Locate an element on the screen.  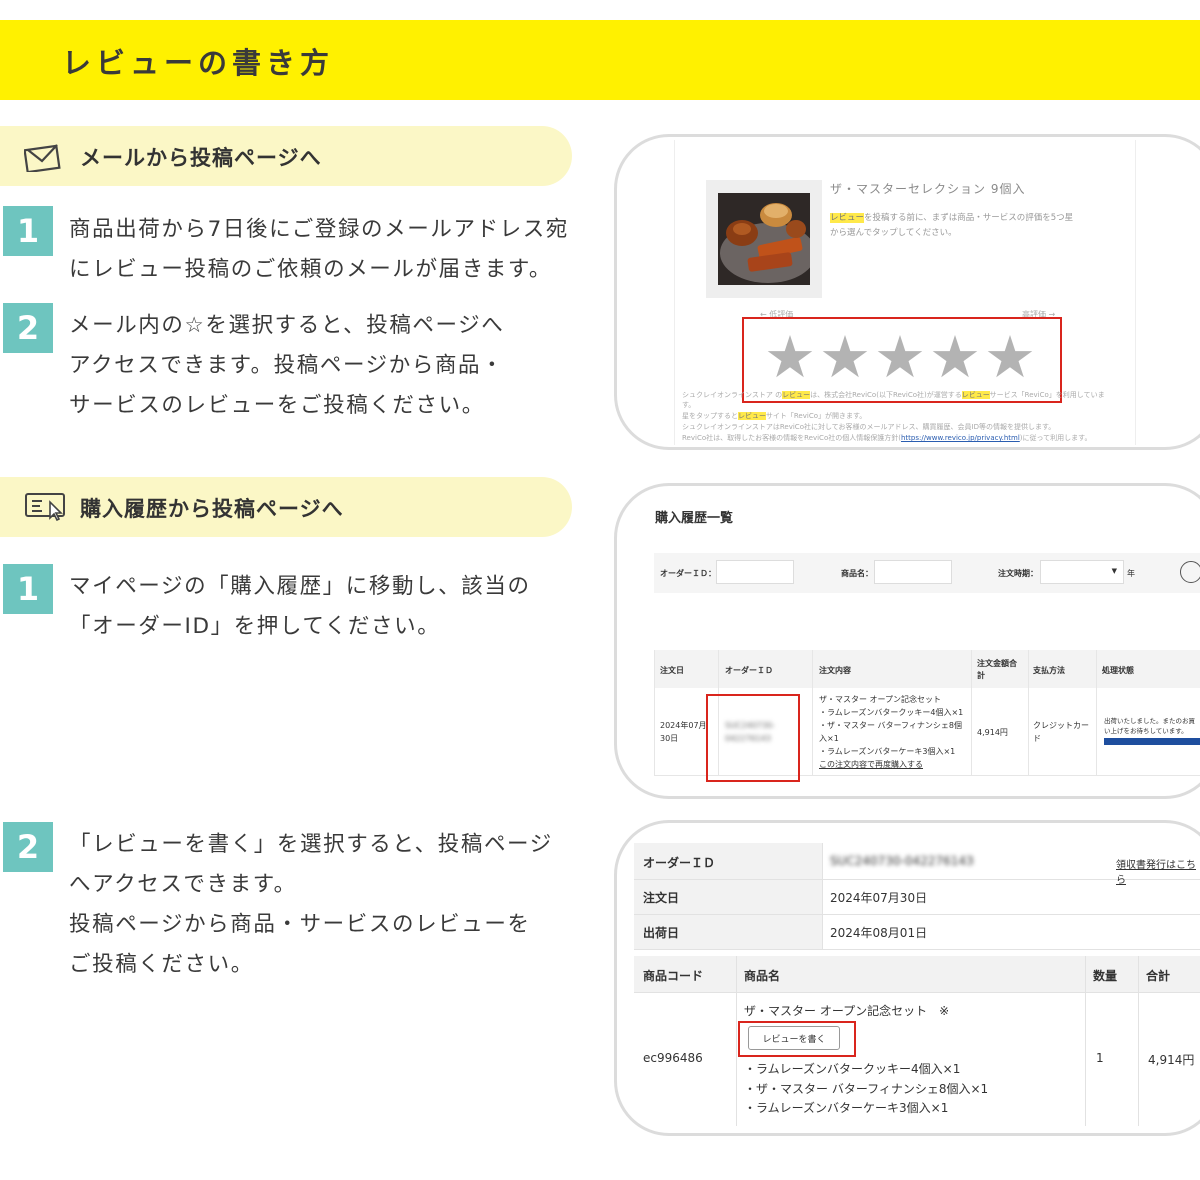
item-line: ザ・マスター オープン記念セット is located at coordinates (880, 699).